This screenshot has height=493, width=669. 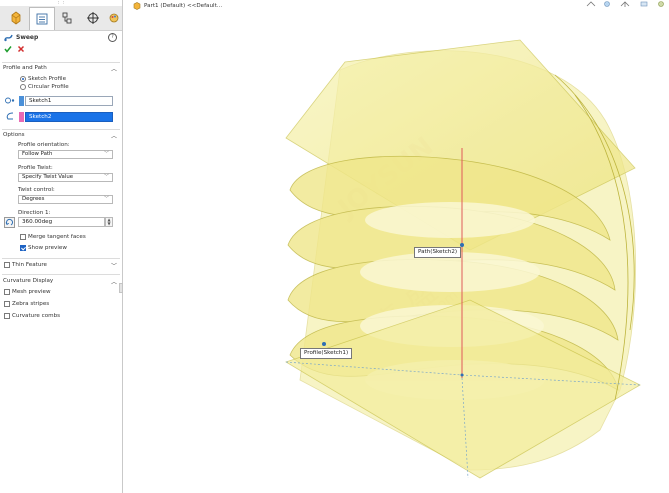 What do you see at coordinates (10, 100) in the screenshot?
I see `profile-selection-icon` at bounding box center [10, 100].